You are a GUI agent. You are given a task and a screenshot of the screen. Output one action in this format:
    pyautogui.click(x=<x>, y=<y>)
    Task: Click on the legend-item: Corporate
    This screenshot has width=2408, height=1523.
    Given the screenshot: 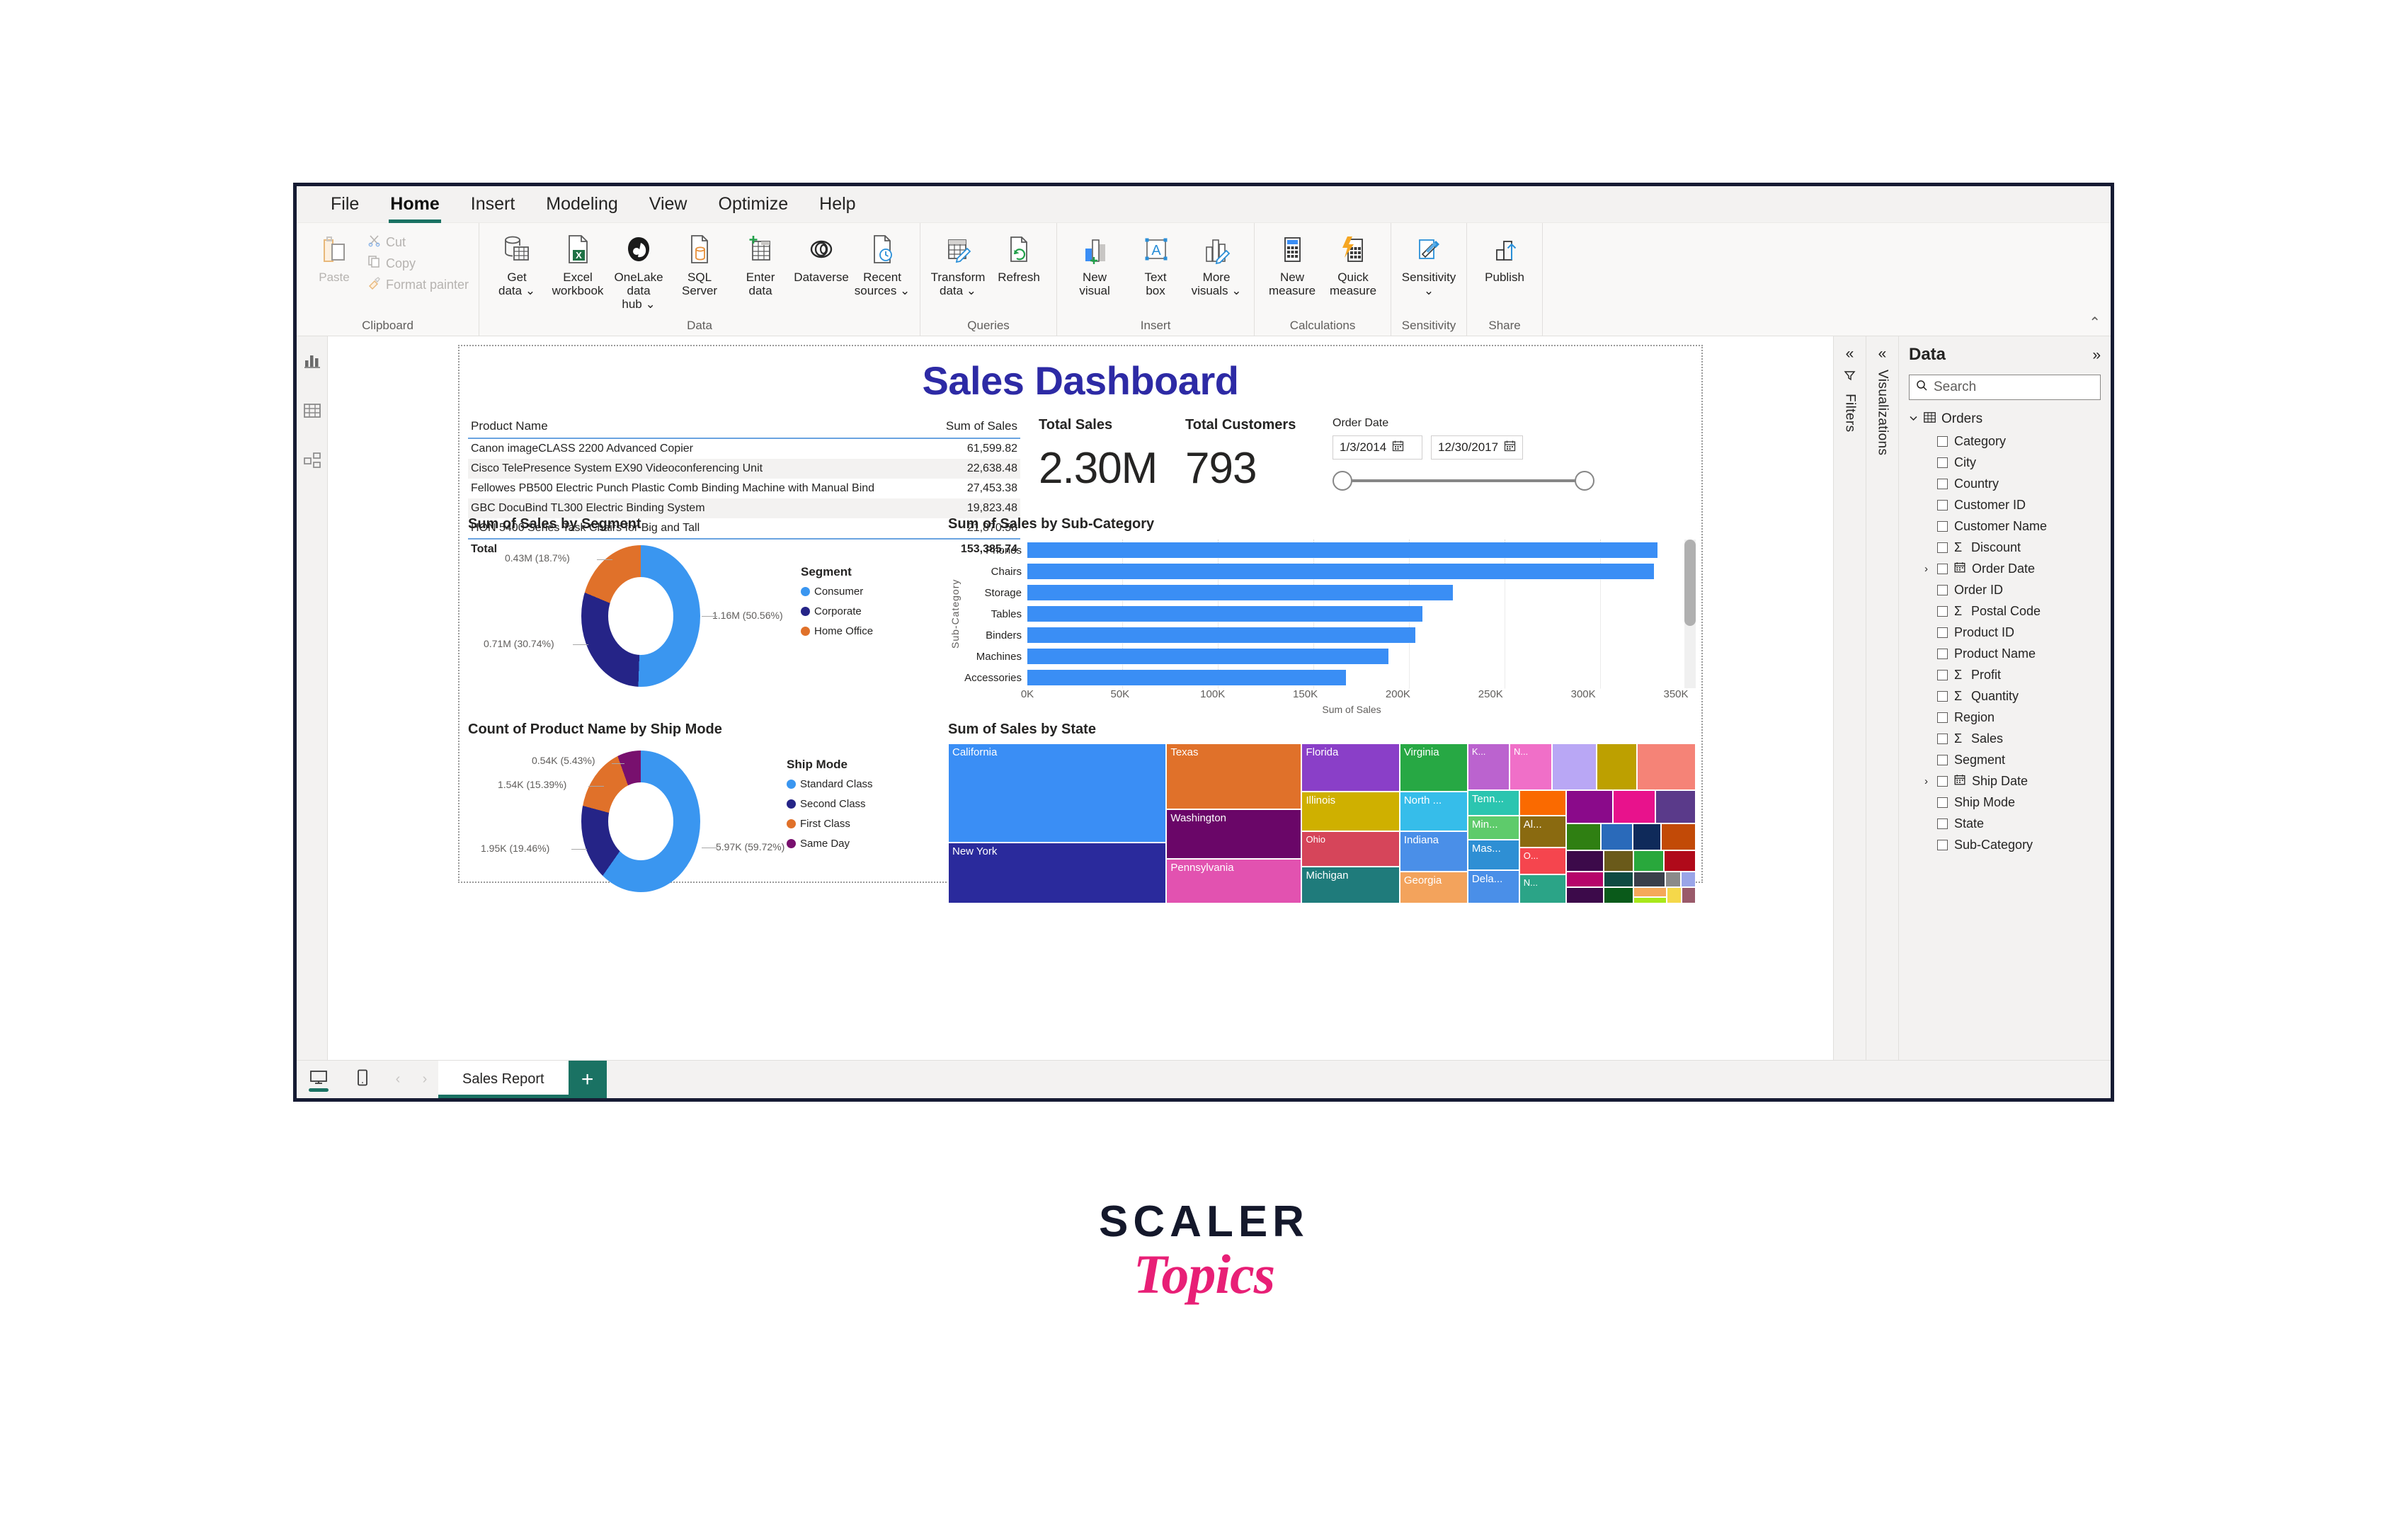 What is the action you would take?
    pyautogui.click(x=837, y=611)
    